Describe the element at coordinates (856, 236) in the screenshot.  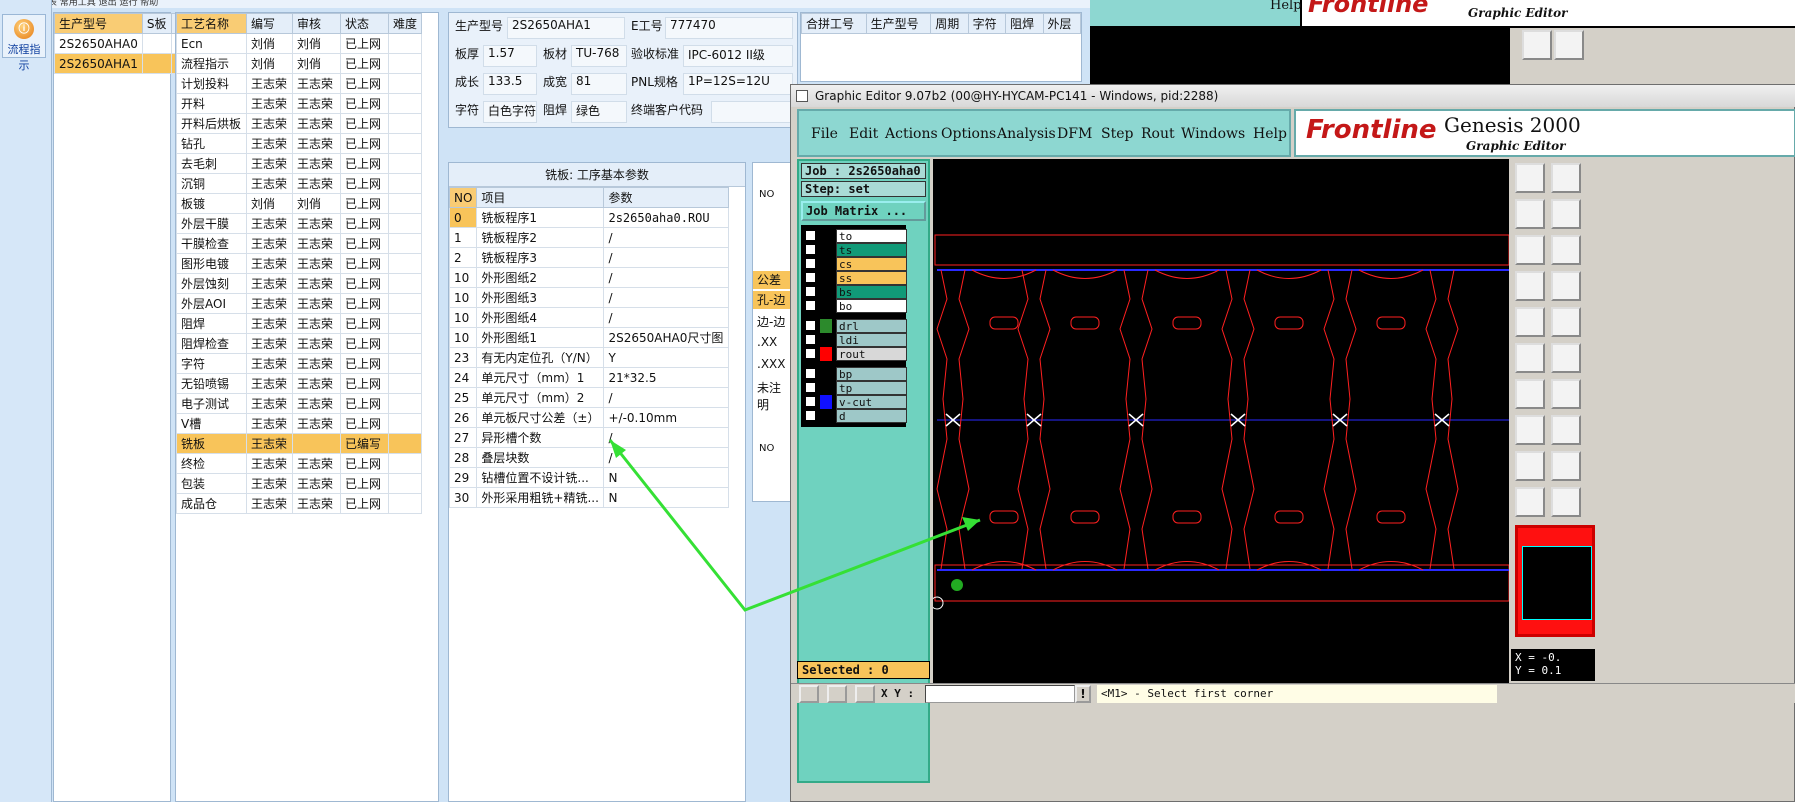
I see `layer-row-to: to` at that location.